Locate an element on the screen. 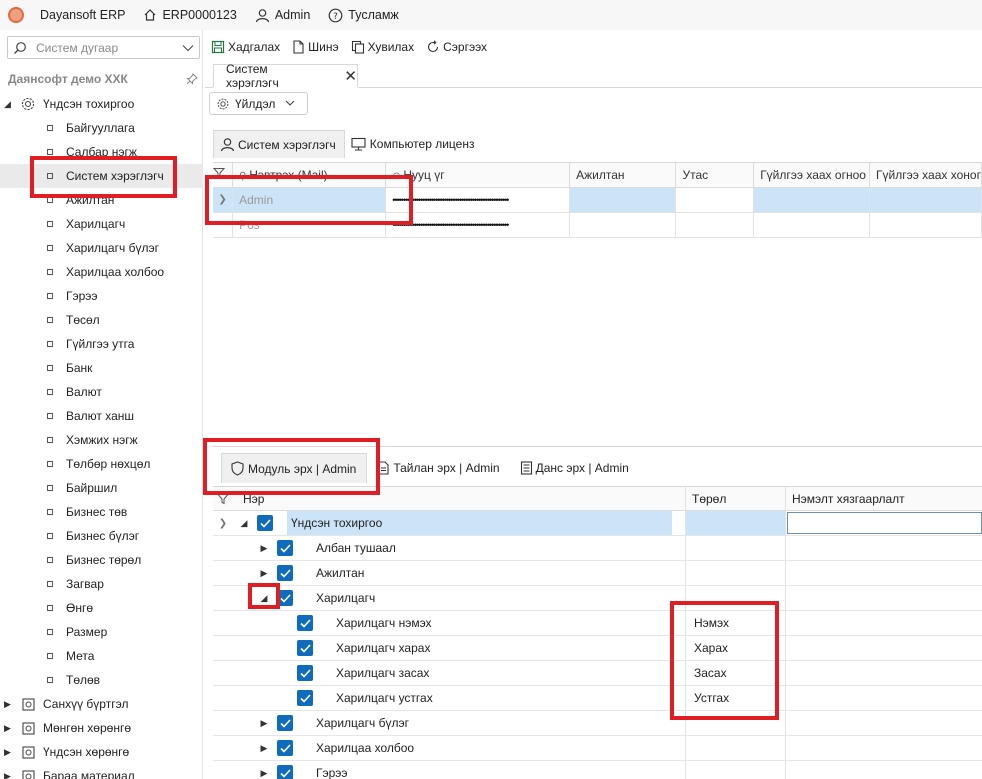 The image size is (982, 779). tree-item: Валют is located at coordinates (101, 392).